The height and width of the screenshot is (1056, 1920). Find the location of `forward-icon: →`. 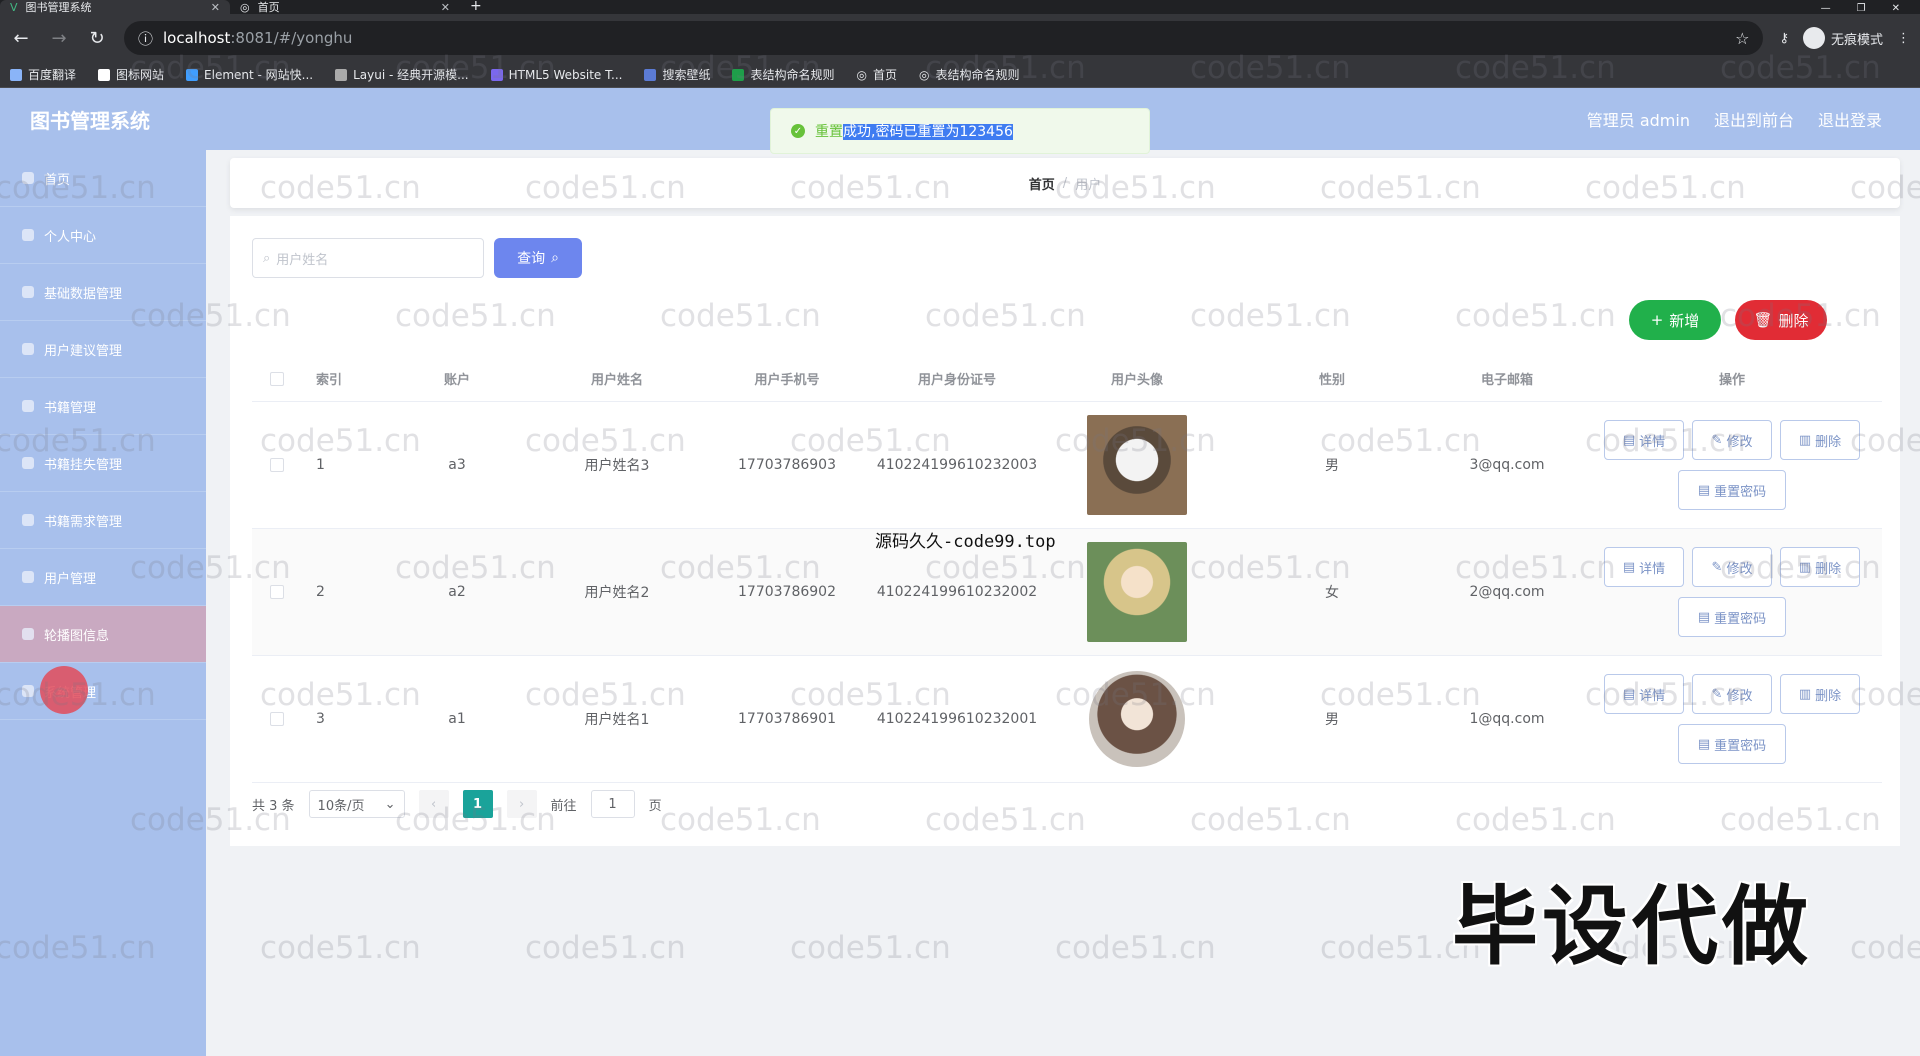

forward-icon: → is located at coordinates (59, 38).